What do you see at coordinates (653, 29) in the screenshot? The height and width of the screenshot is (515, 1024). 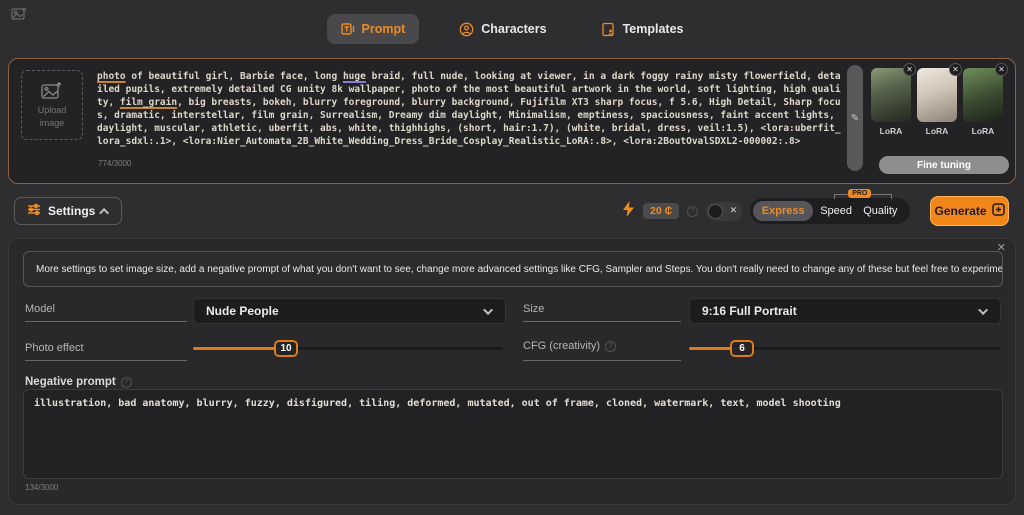 I see `tab-templates-label: Templates` at bounding box center [653, 29].